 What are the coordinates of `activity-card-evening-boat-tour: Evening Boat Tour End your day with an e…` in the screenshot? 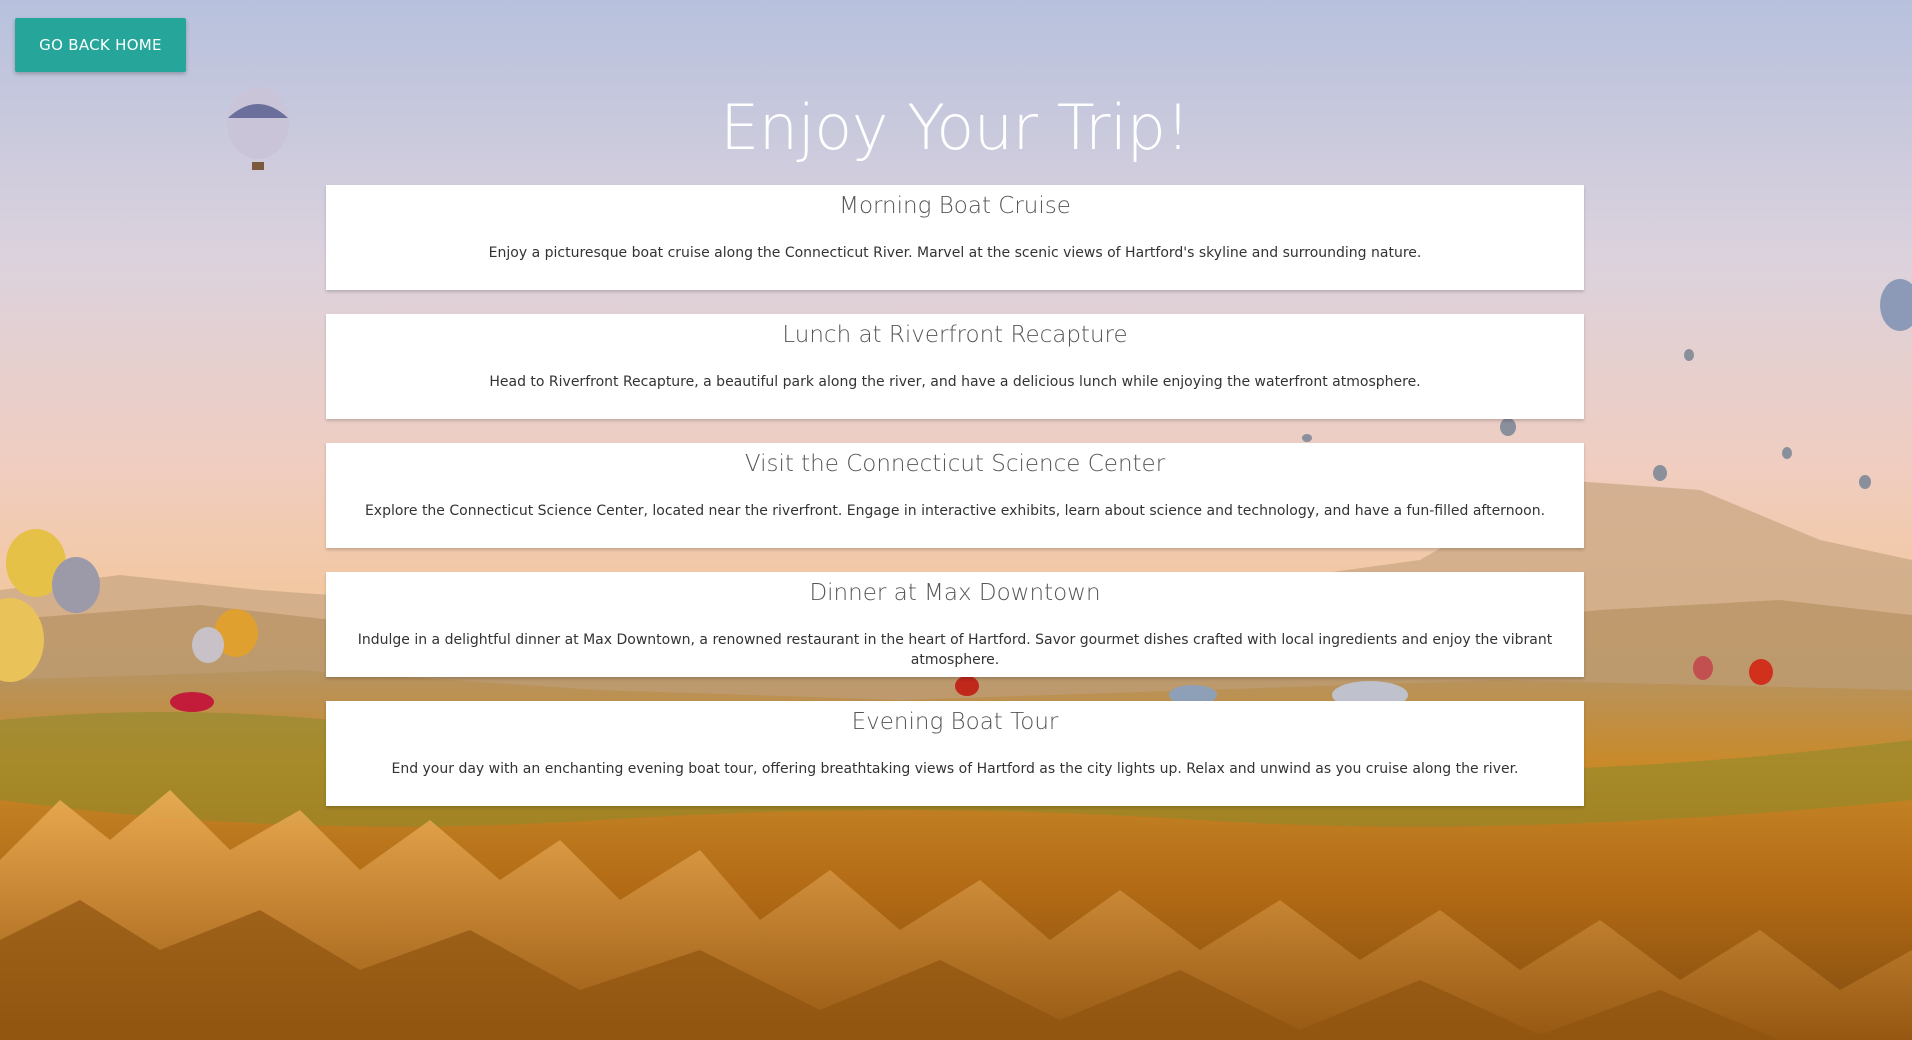 It's located at (955, 753).